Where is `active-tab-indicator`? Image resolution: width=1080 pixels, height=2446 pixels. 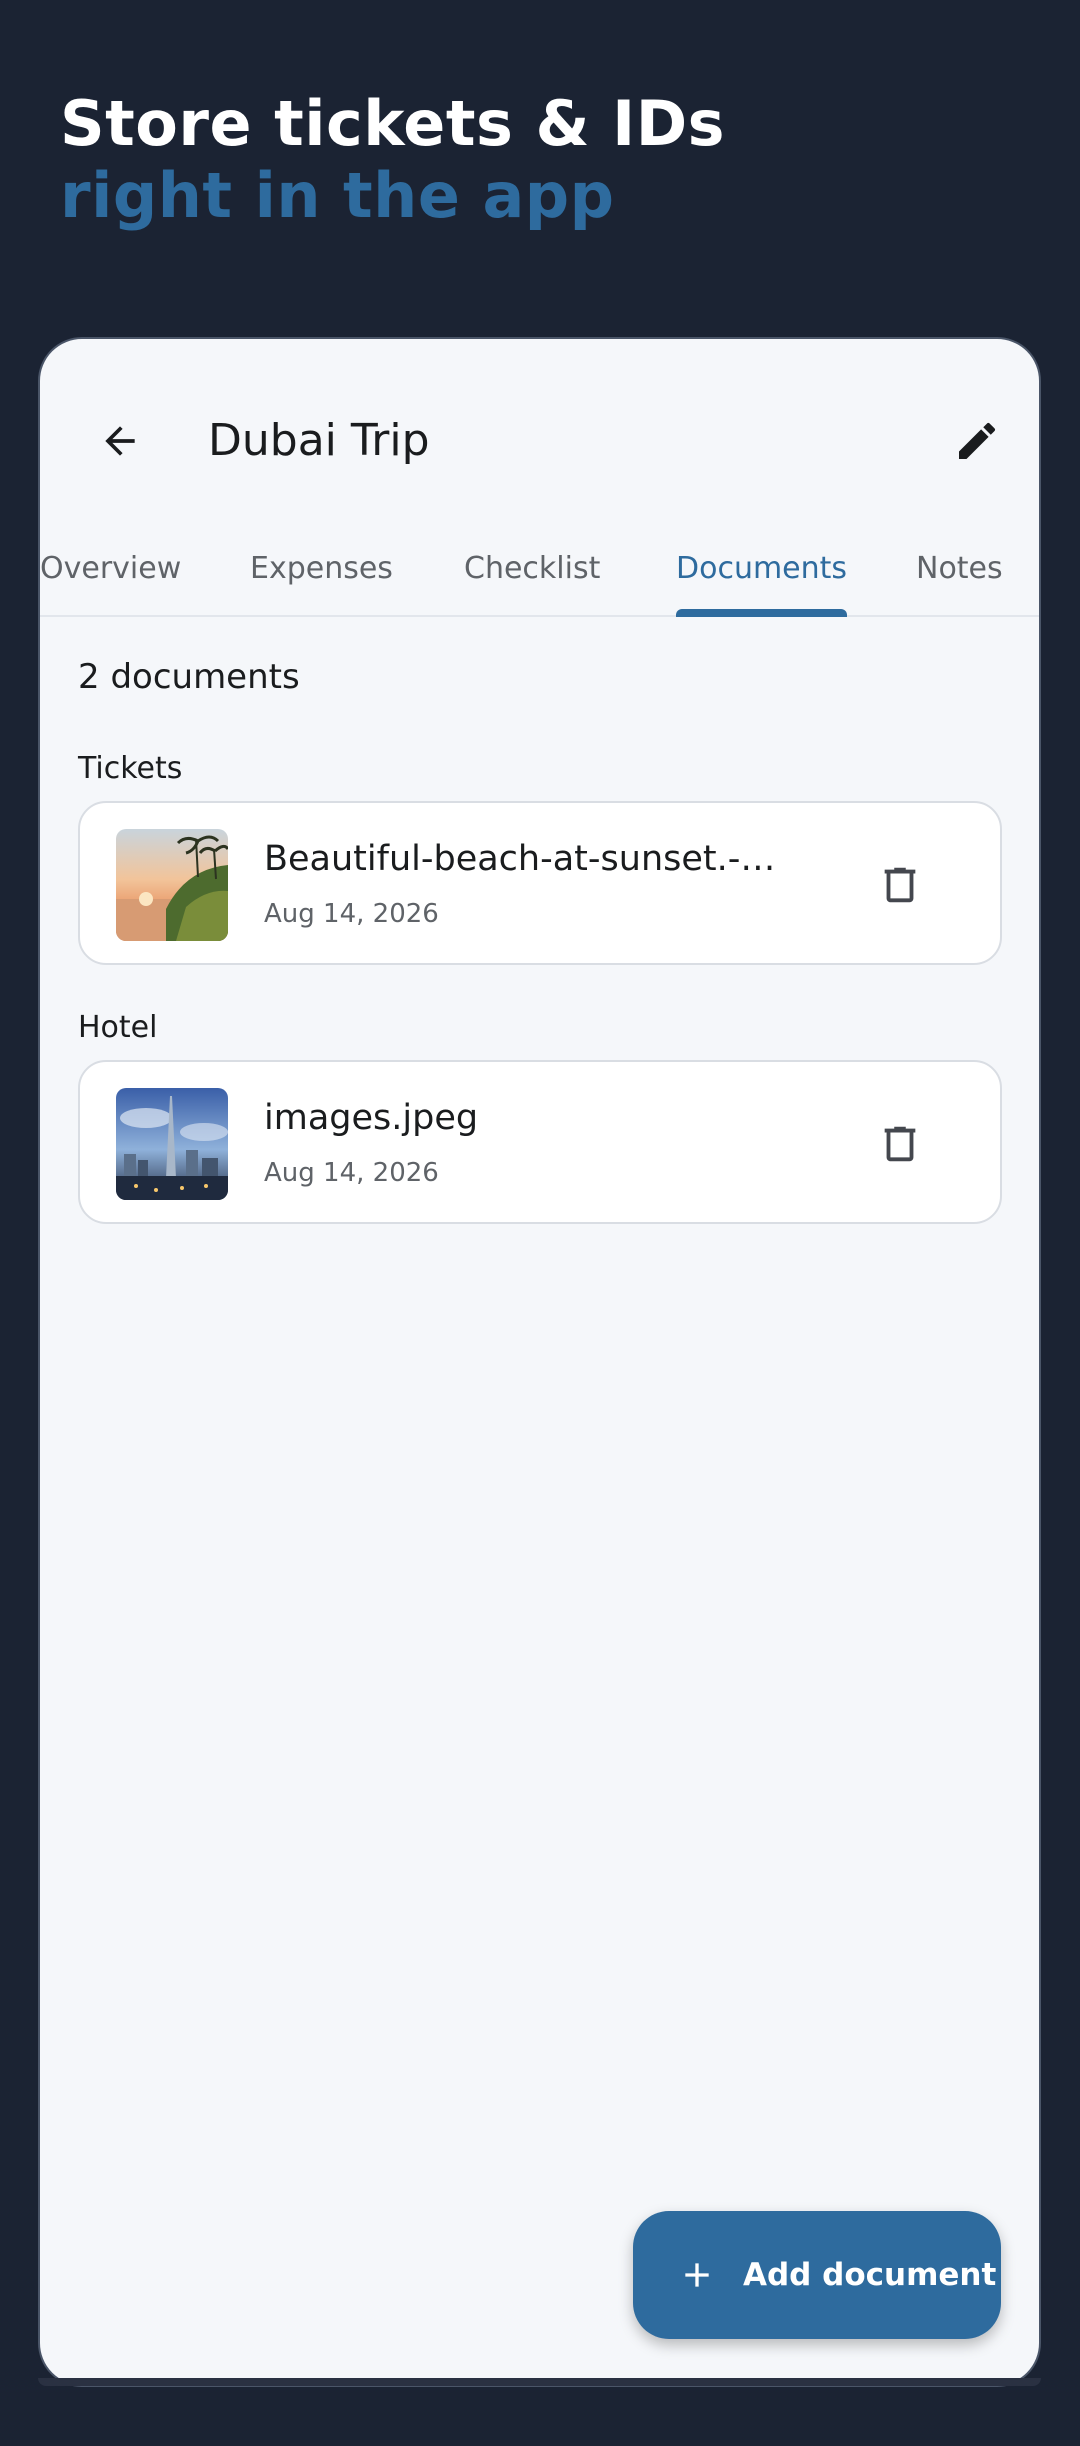 active-tab-indicator is located at coordinates (762, 613).